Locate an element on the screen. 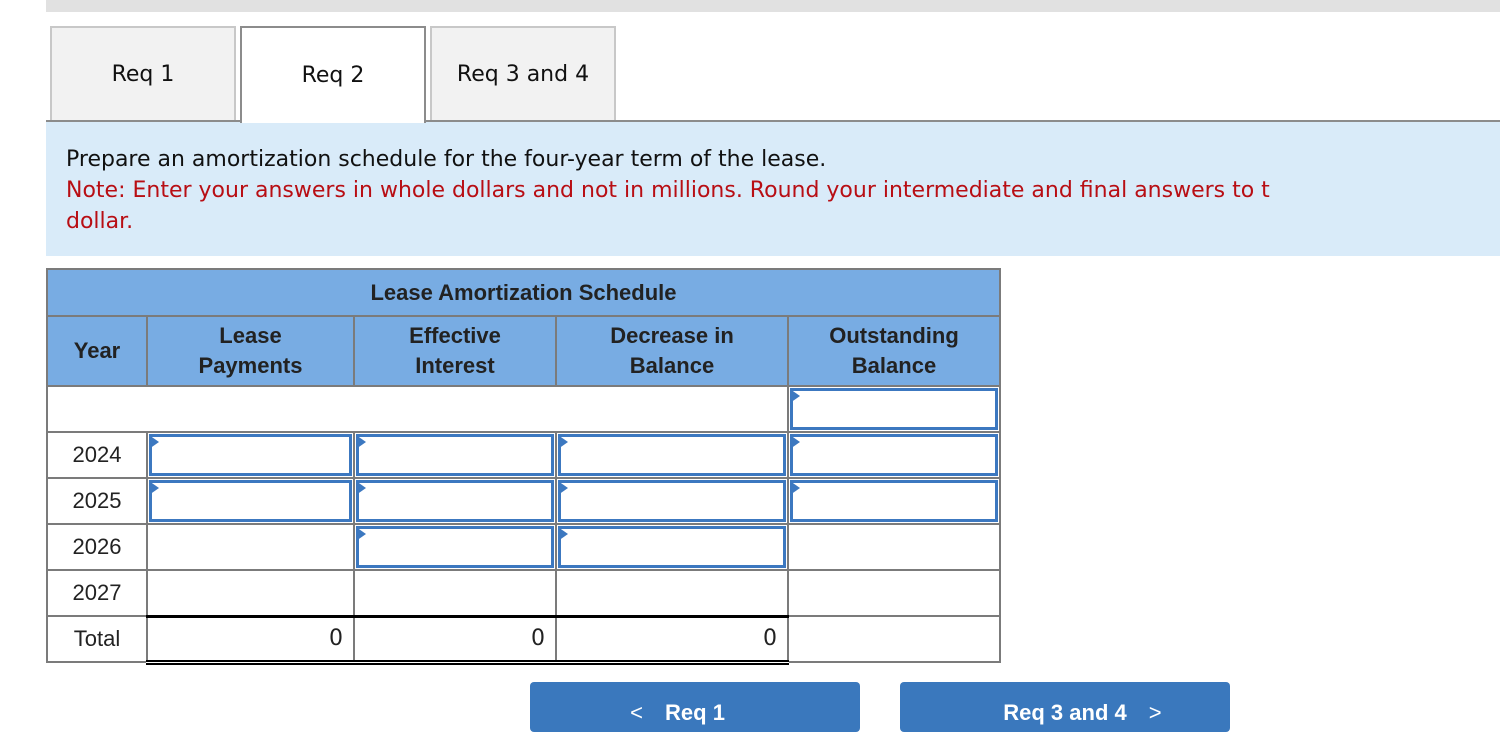 The height and width of the screenshot is (732, 1500). next-req-label: Req 3 and 4 is located at coordinates (1065, 712).